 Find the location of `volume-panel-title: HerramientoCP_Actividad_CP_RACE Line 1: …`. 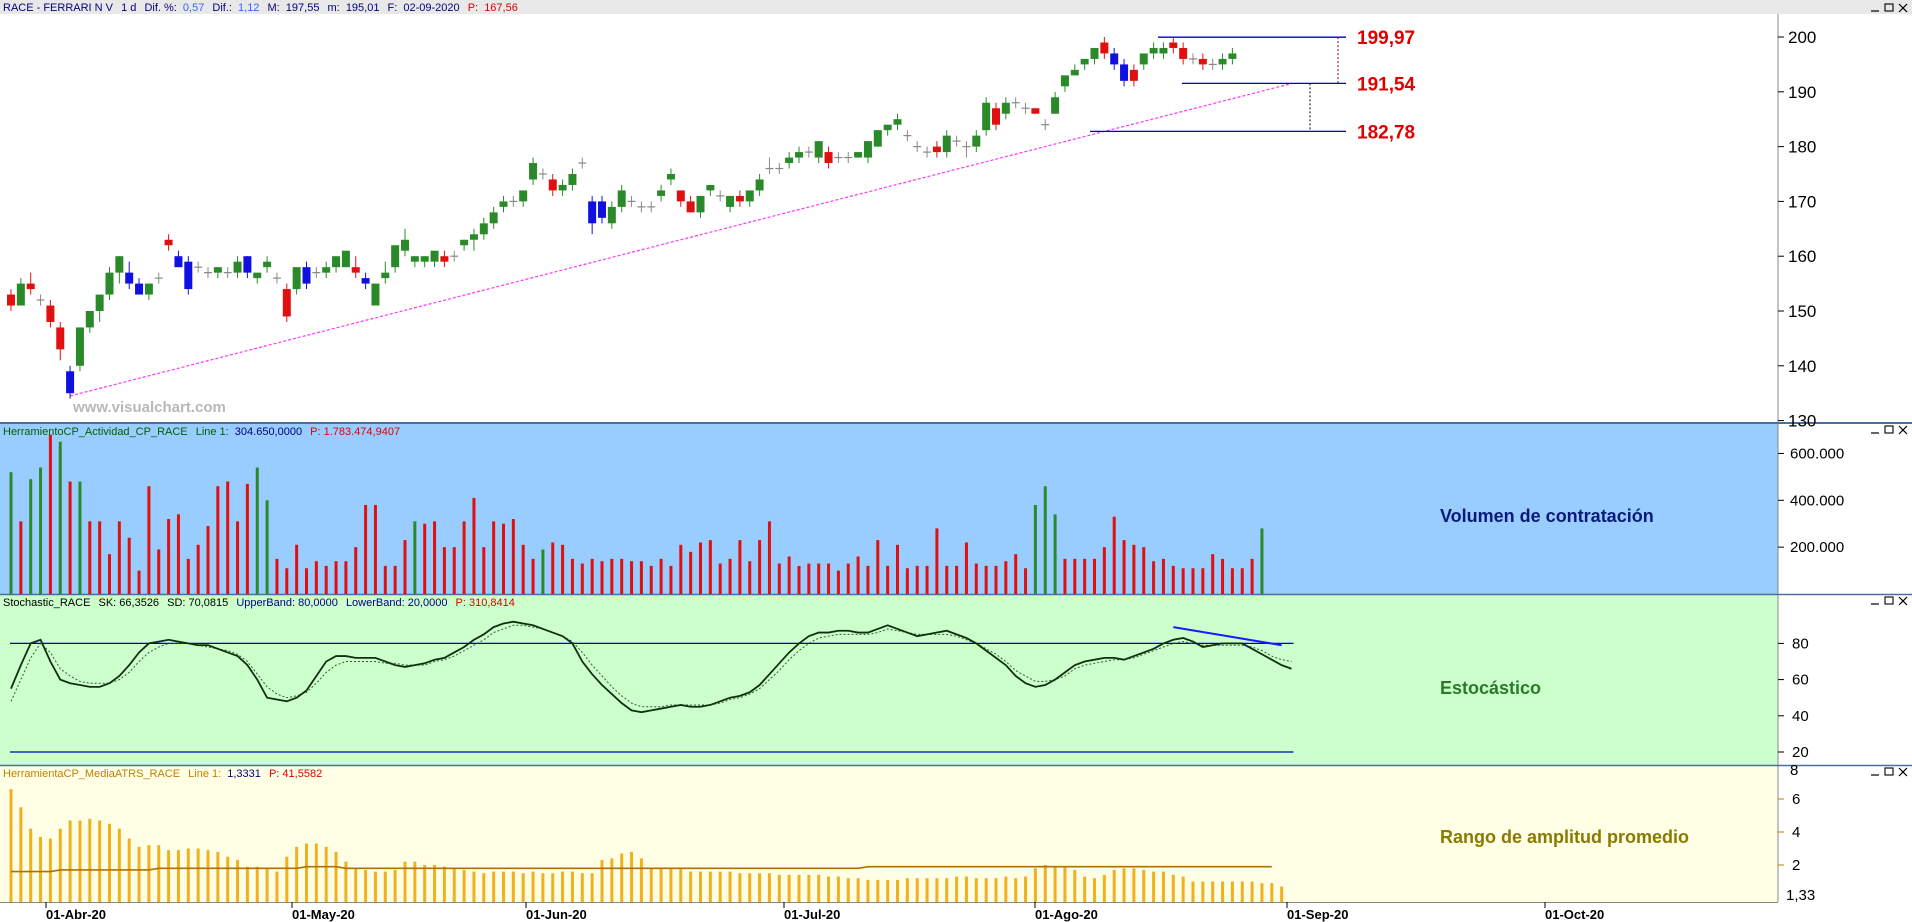

volume-panel-title: HerramientoCP_Actividad_CP_RACE Line 1: … is located at coordinates (201, 432).